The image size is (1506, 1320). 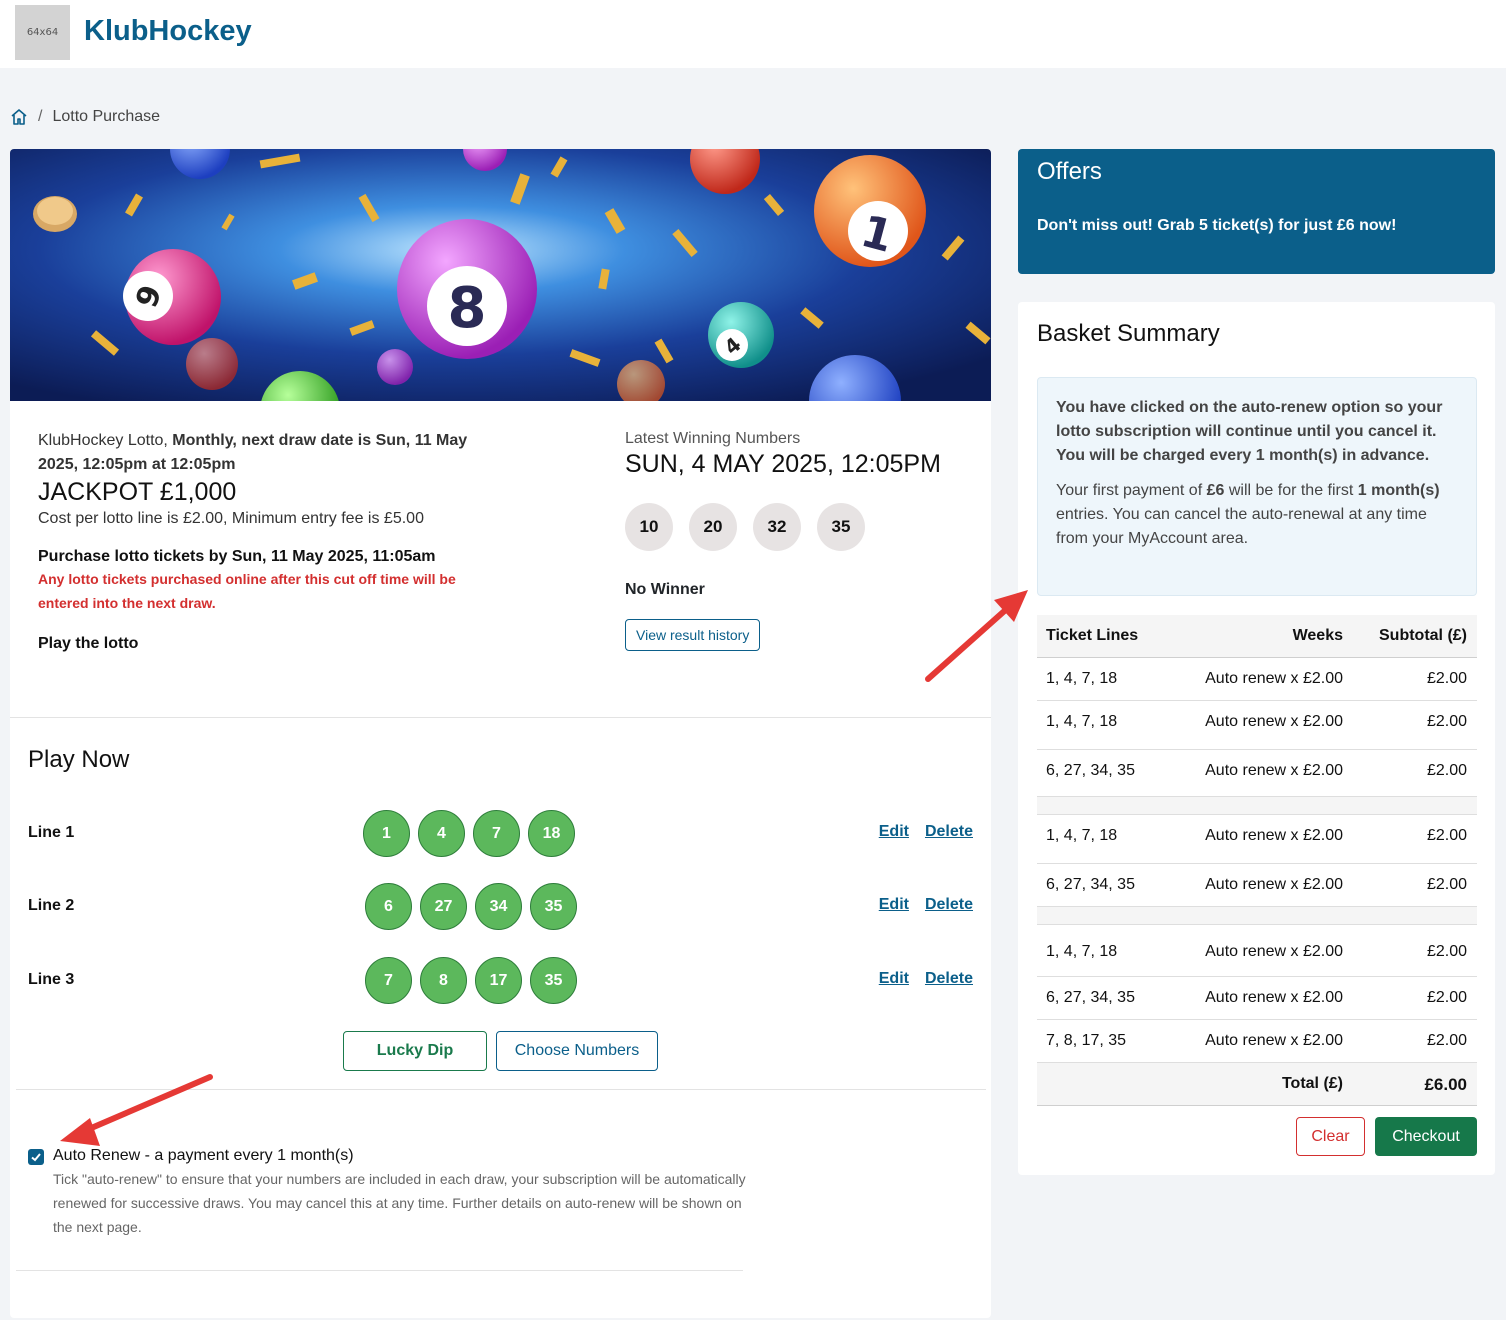 What do you see at coordinates (88, 643) in the screenshot?
I see `play-the-lotto-label: Play the lotto` at bounding box center [88, 643].